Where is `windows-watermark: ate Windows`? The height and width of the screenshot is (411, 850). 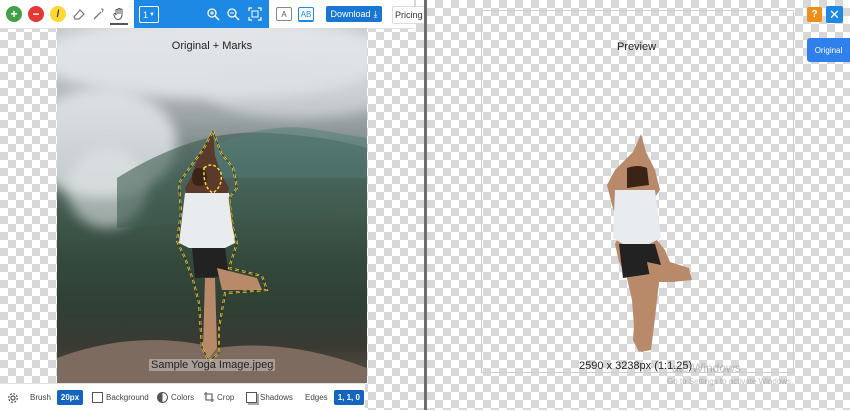 windows-watermark: ate Windows is located at coordinates (706, 368).